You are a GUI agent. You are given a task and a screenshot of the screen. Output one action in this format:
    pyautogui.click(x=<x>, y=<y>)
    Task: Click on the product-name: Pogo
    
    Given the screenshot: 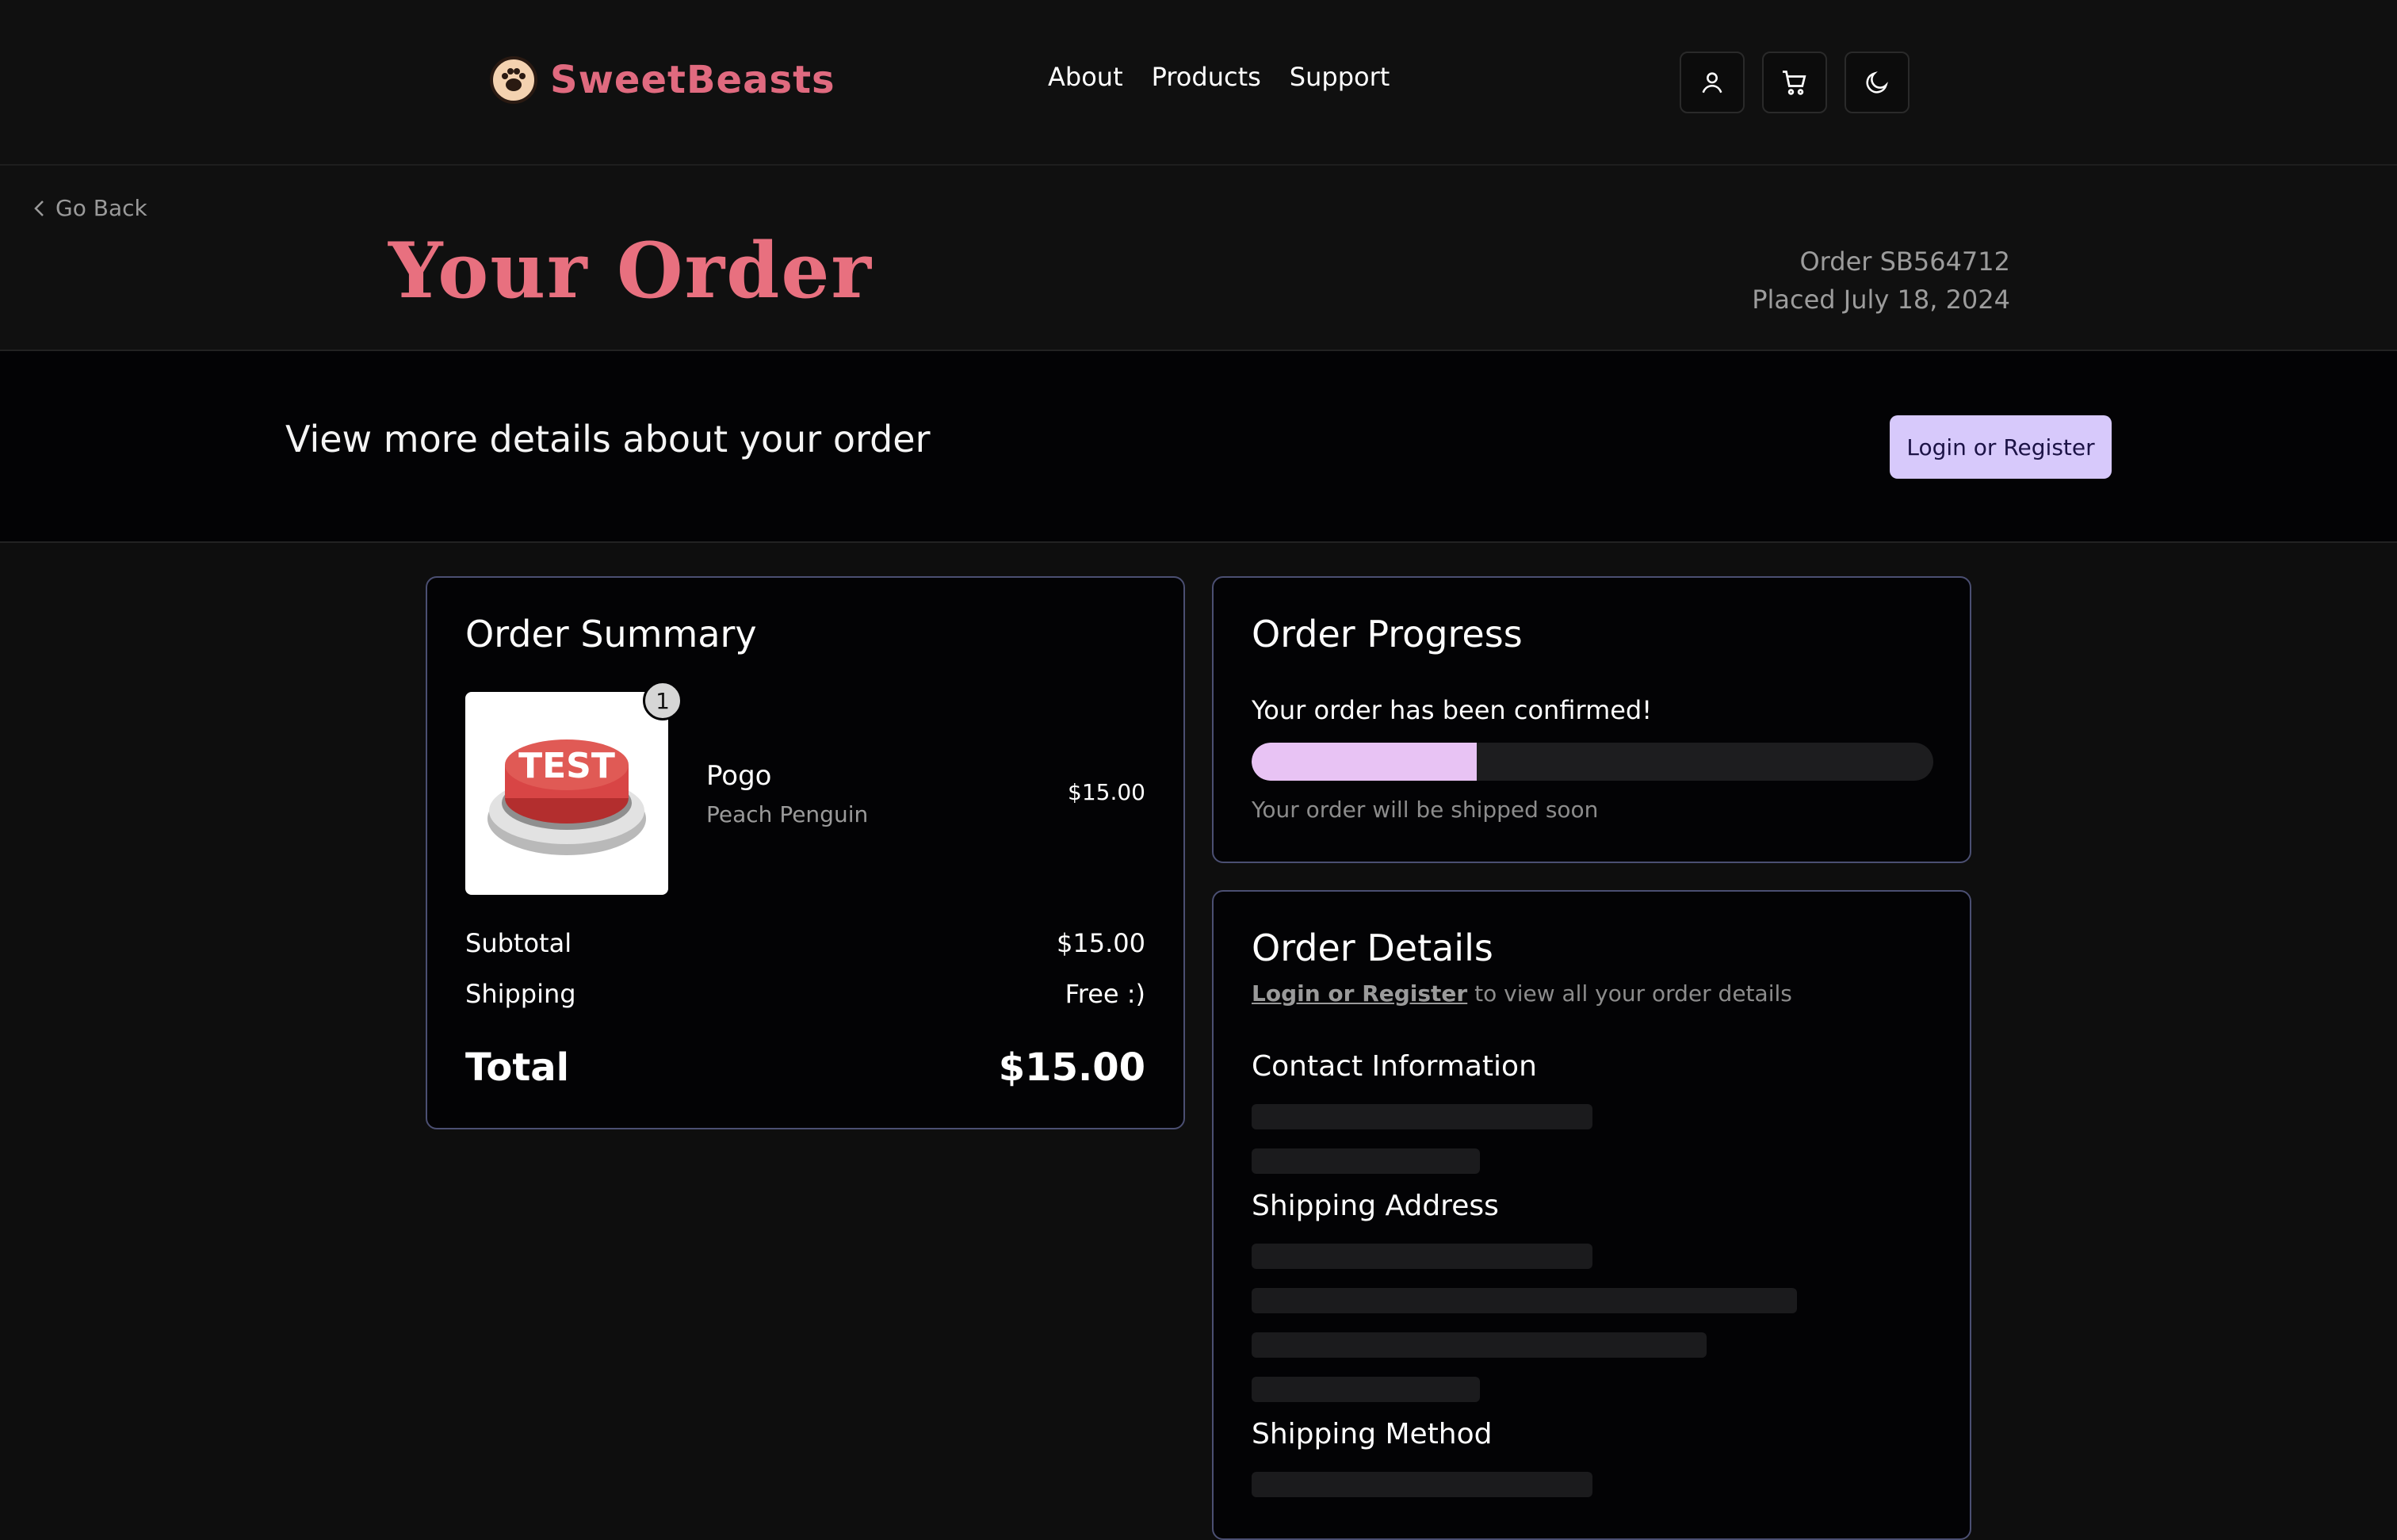 What is the action you would take?
    pyautogui.click(x=739, y=776)
    